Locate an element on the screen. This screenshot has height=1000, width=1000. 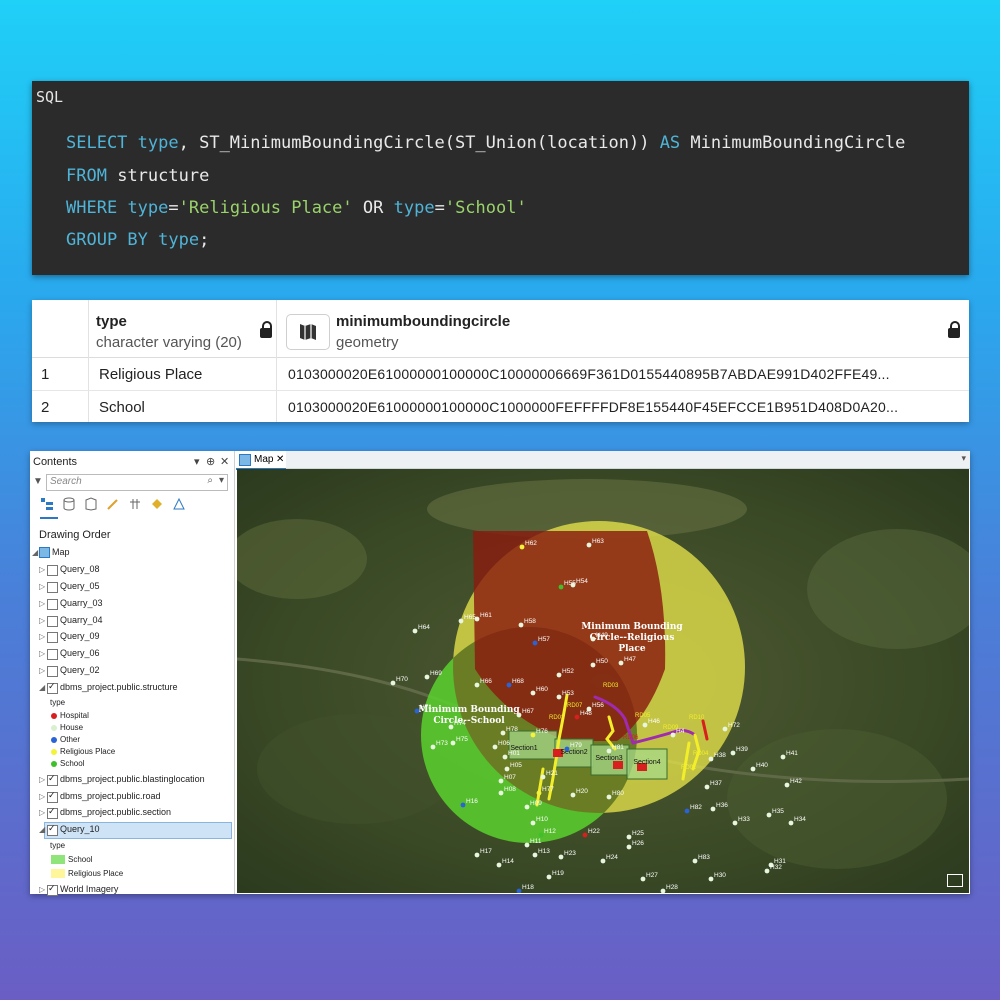
geometry-viewer-button is located at coordinates (308, 332).